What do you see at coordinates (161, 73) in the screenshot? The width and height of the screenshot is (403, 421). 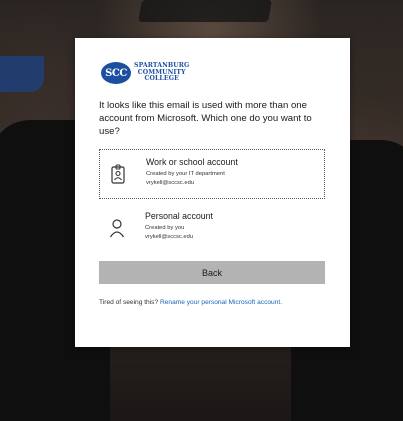 I see `logo-text: SPARTANBURG COMMUNITY COLLEGE` at bounding box center [161, 73].